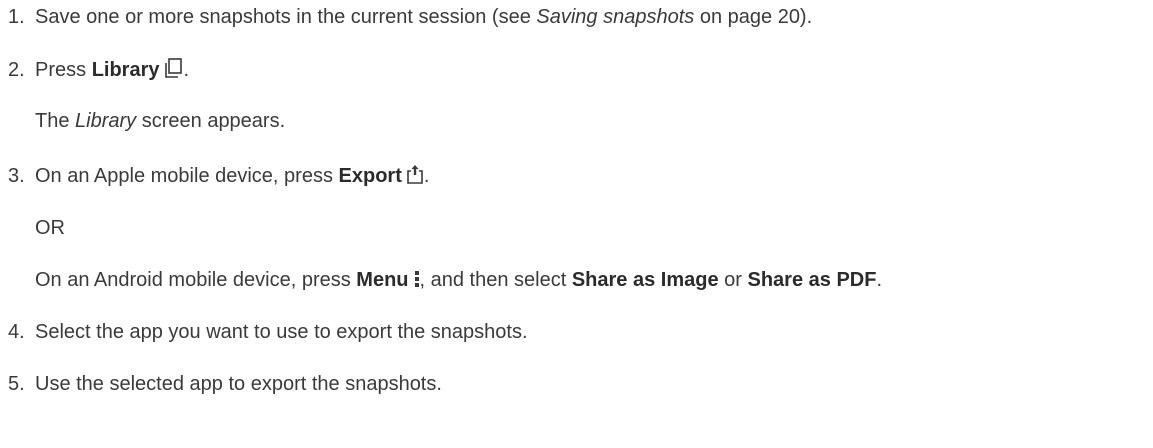 This screenshot has width=1153, height=448. Describe the element at coordinates (16, 70) in the screenshot. I see `step-number: 2.` at that location.